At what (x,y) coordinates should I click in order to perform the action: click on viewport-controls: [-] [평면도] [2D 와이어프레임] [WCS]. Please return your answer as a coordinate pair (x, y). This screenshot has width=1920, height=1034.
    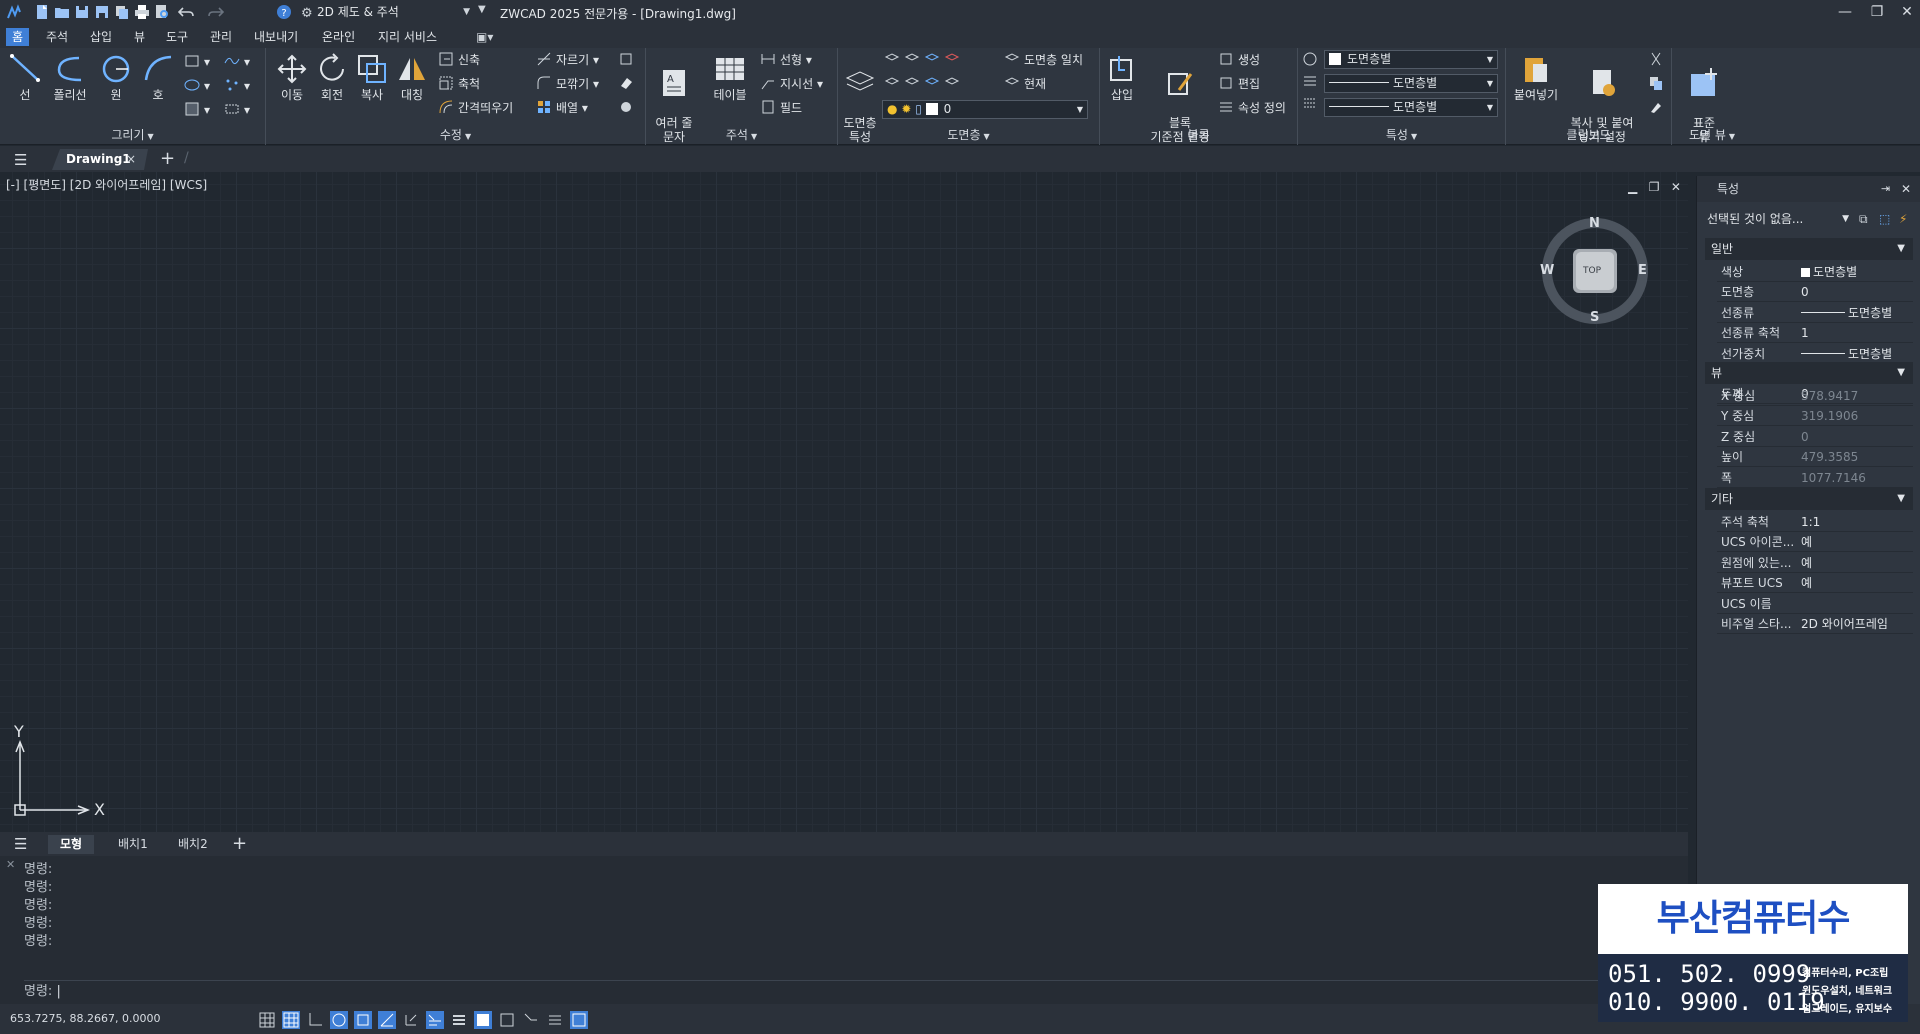
    Looking at the image, I should click on (106, 184).